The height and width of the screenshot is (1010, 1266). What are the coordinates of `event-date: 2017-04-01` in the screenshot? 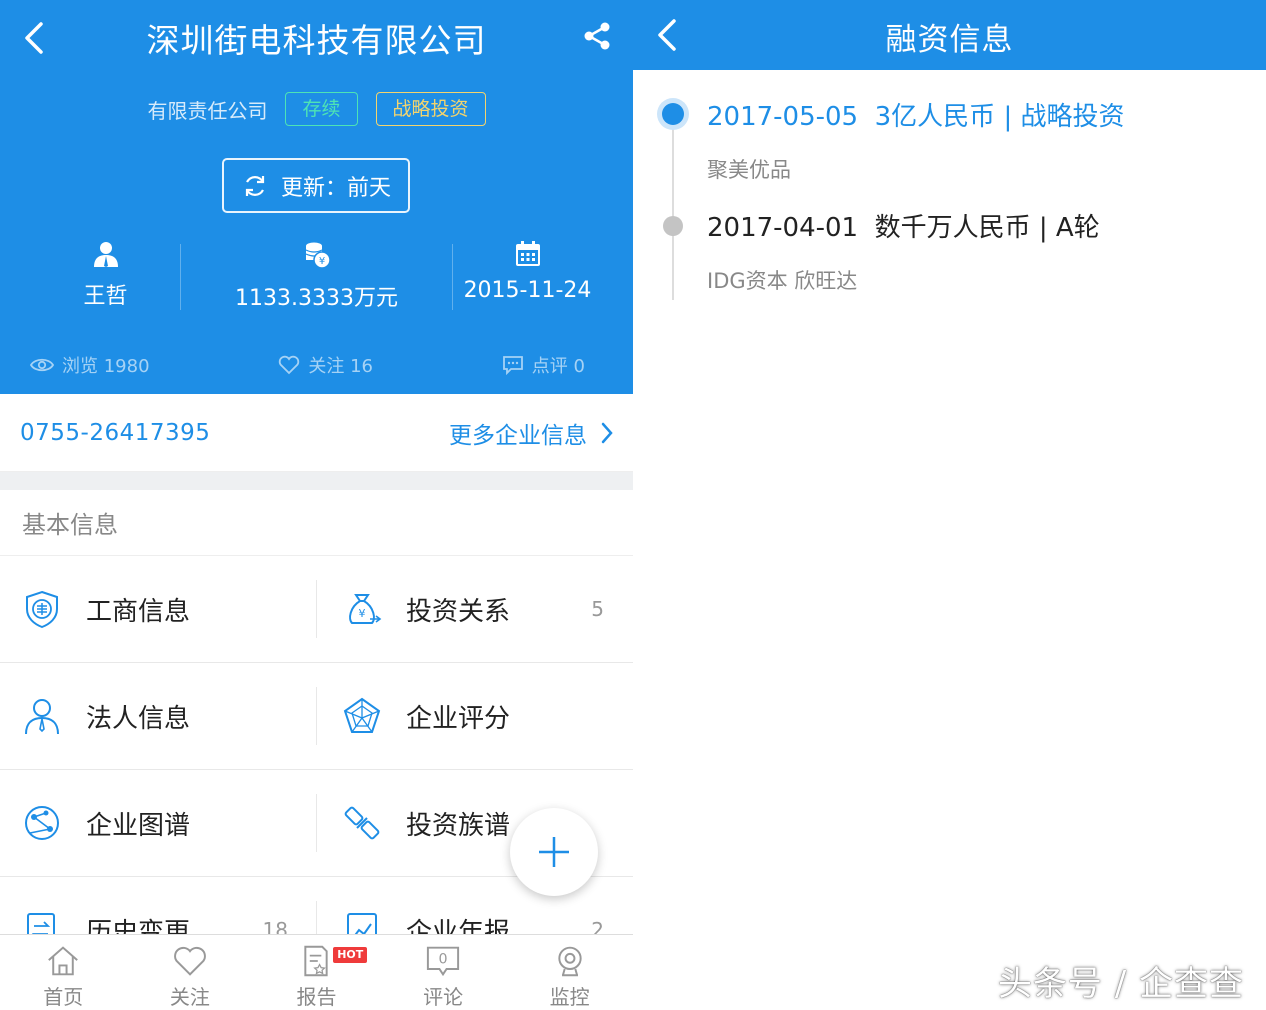 It's located at (783, 228).